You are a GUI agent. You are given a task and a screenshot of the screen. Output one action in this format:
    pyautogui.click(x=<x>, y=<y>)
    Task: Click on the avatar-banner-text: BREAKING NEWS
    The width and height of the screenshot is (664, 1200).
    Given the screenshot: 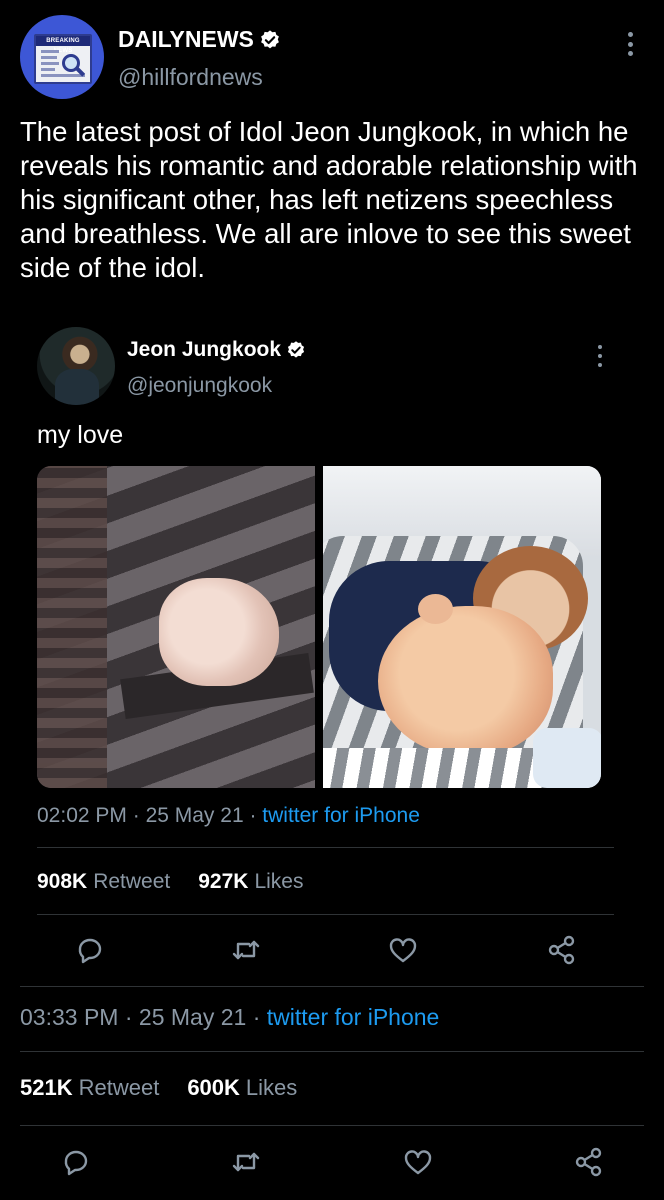 What is the action you would take?
    pyautogui.click(x=63, y=45)
    